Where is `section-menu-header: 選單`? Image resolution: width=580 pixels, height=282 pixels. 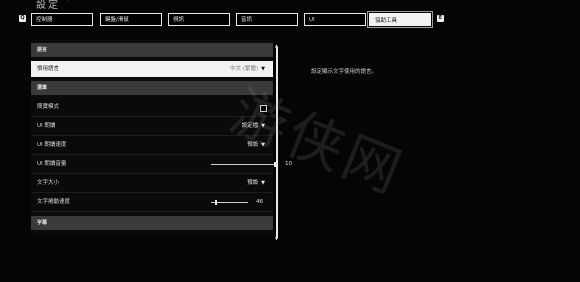
section-menu-header: 選單 is located at coordinates (152, 88).